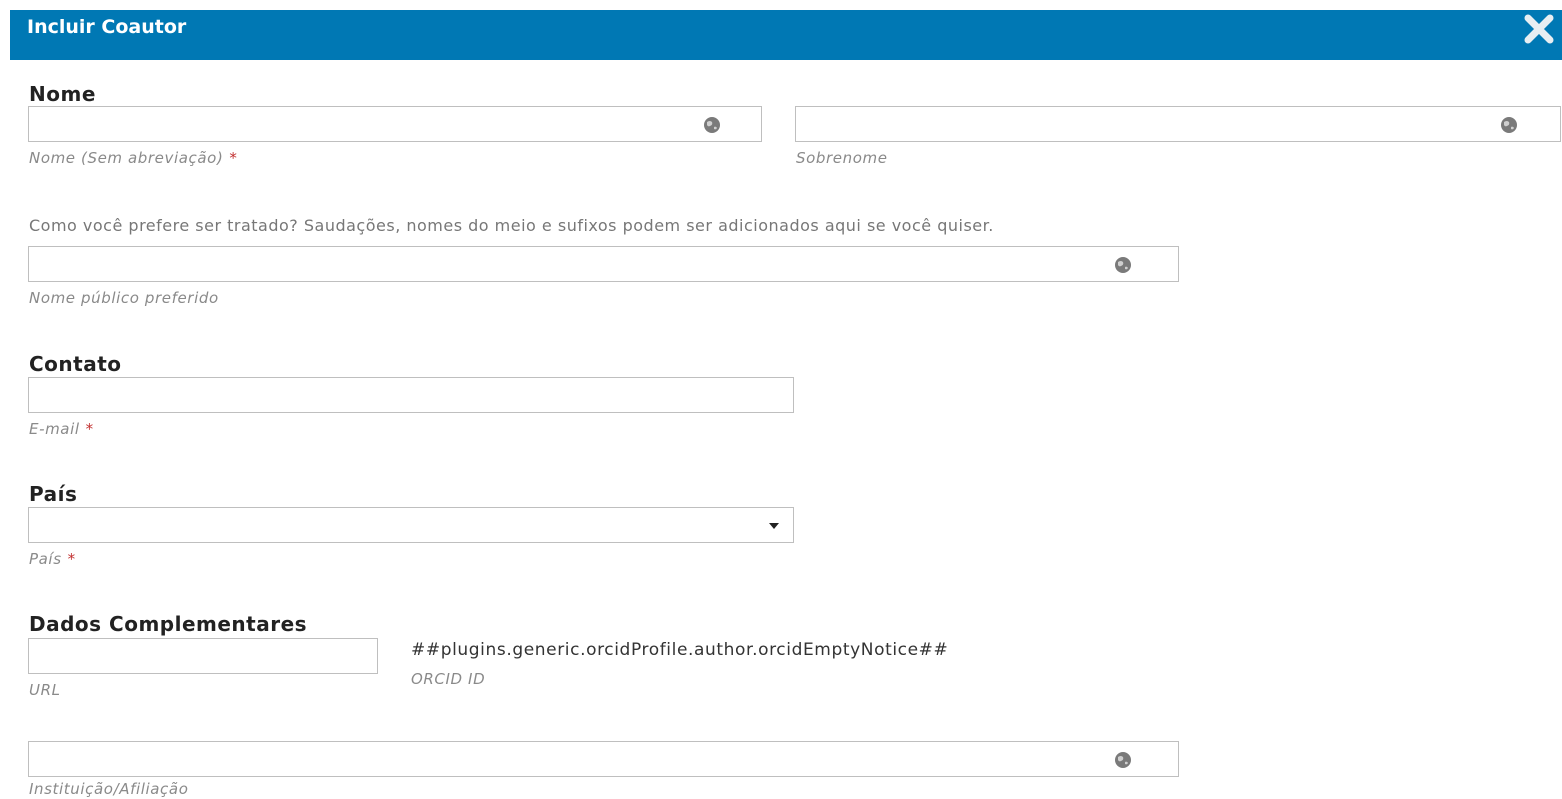 This screenshot has height=799, width=1562. What do you see at coordinates (124, 298) in the screenshot?
I see `preferred-name-label: Nome público preferido` at bounding box center [124, 298].